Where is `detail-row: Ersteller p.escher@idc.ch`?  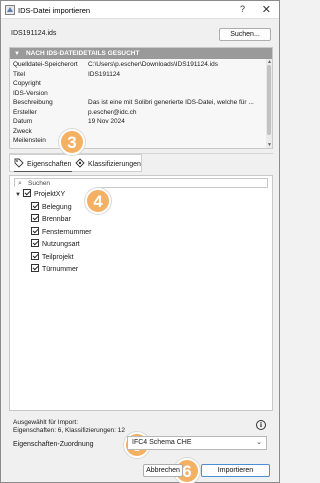 detail-row: Ersteller p.escher@idc.ch is located at coordinates (138, 113).